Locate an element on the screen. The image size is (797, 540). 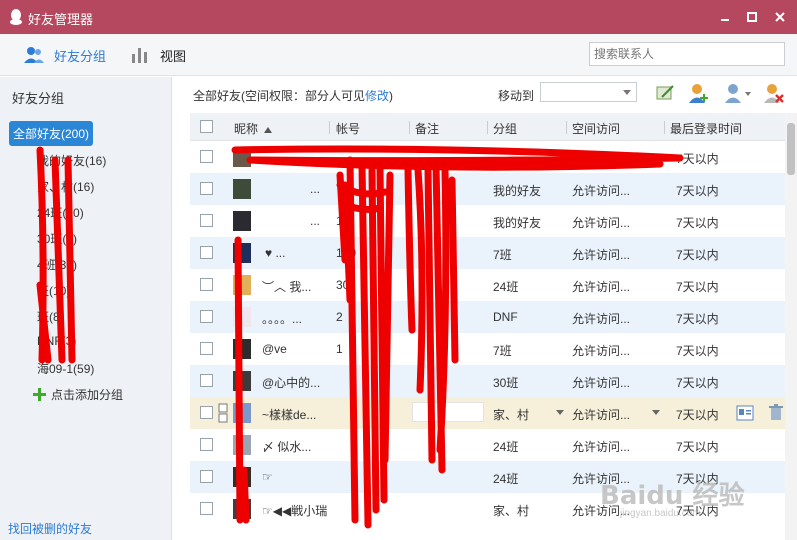
table-row: ♥ ... 140 7班 允许访问... 7天以内 is located at coordinates (487, 253).